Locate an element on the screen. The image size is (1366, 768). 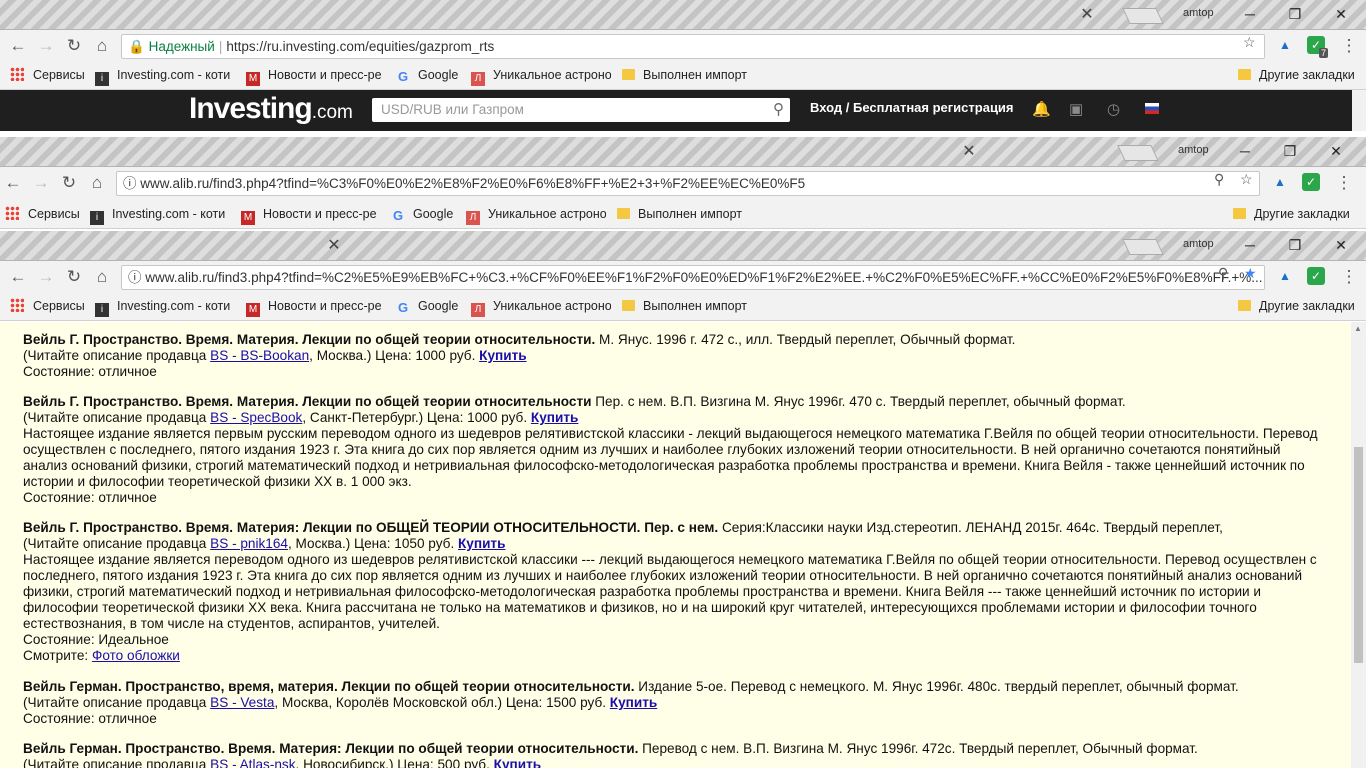
scrollbar: ▲ is located at coordinates (1358, 545).